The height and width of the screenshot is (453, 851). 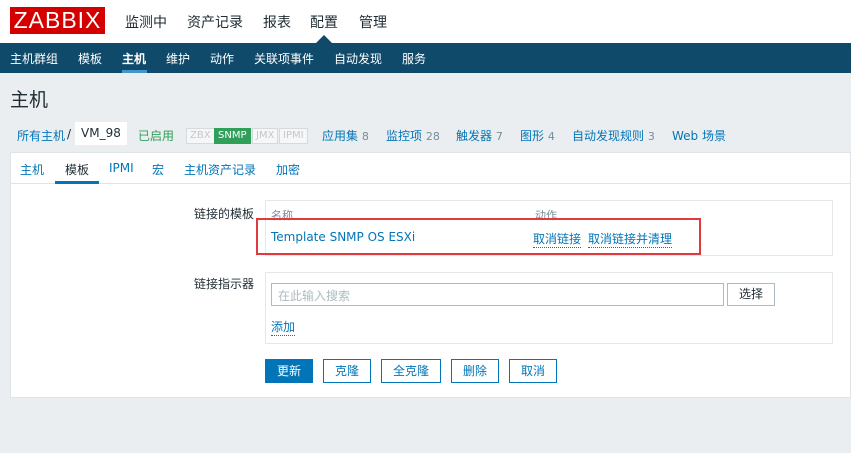 I want to click on page-title: 主机, so click(x=29, y=100).